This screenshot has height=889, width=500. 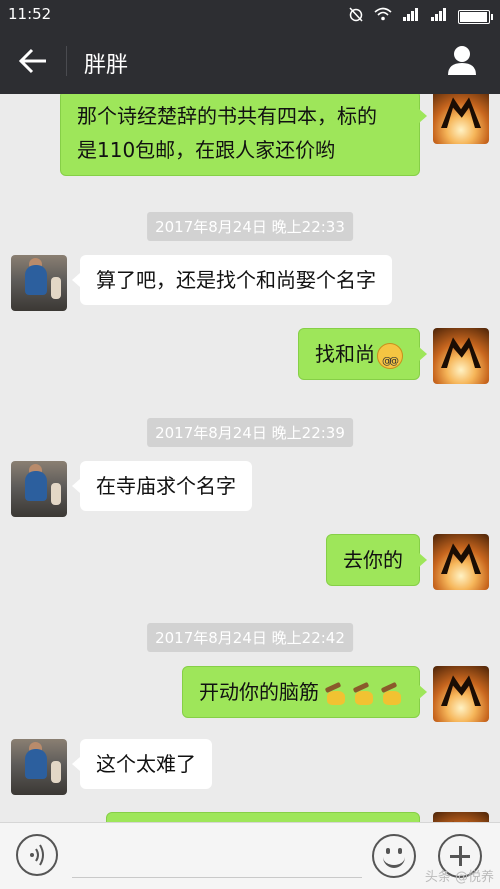 I want to click on emoji-button, so click(x=394, y=856).